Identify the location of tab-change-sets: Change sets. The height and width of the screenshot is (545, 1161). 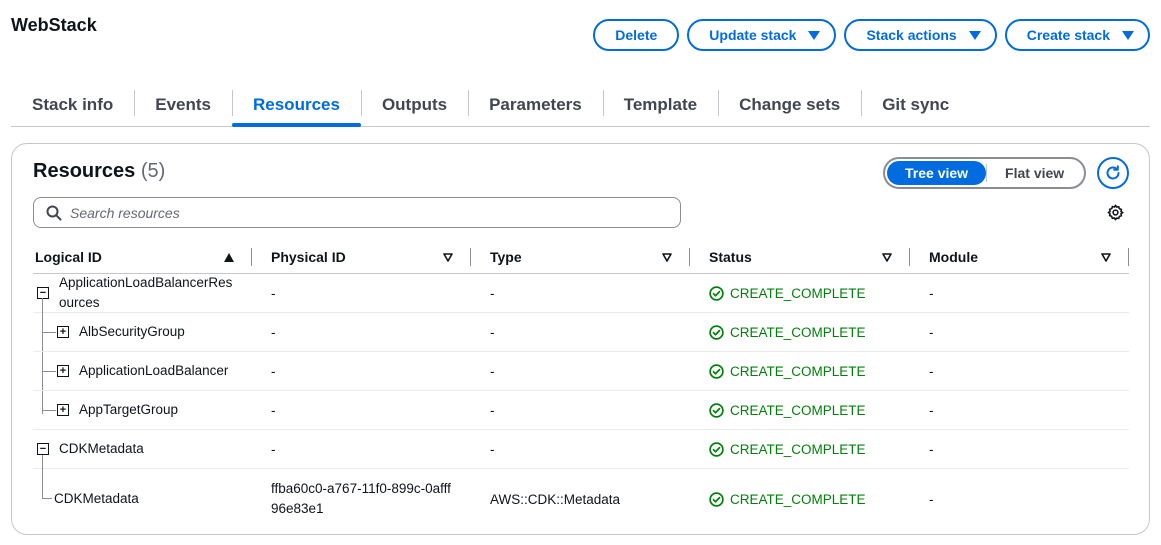
(789, 105).